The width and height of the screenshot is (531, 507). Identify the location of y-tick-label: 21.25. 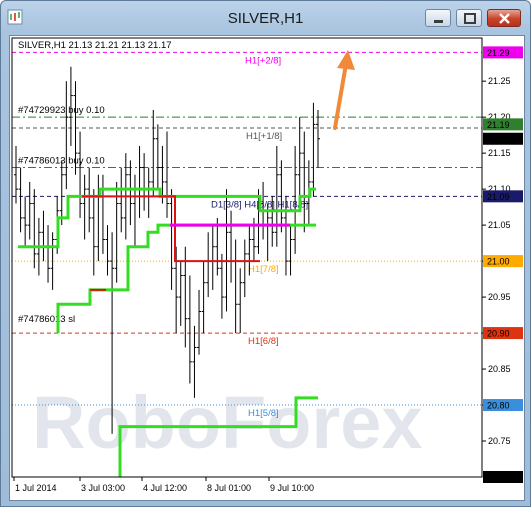
(499, 81).